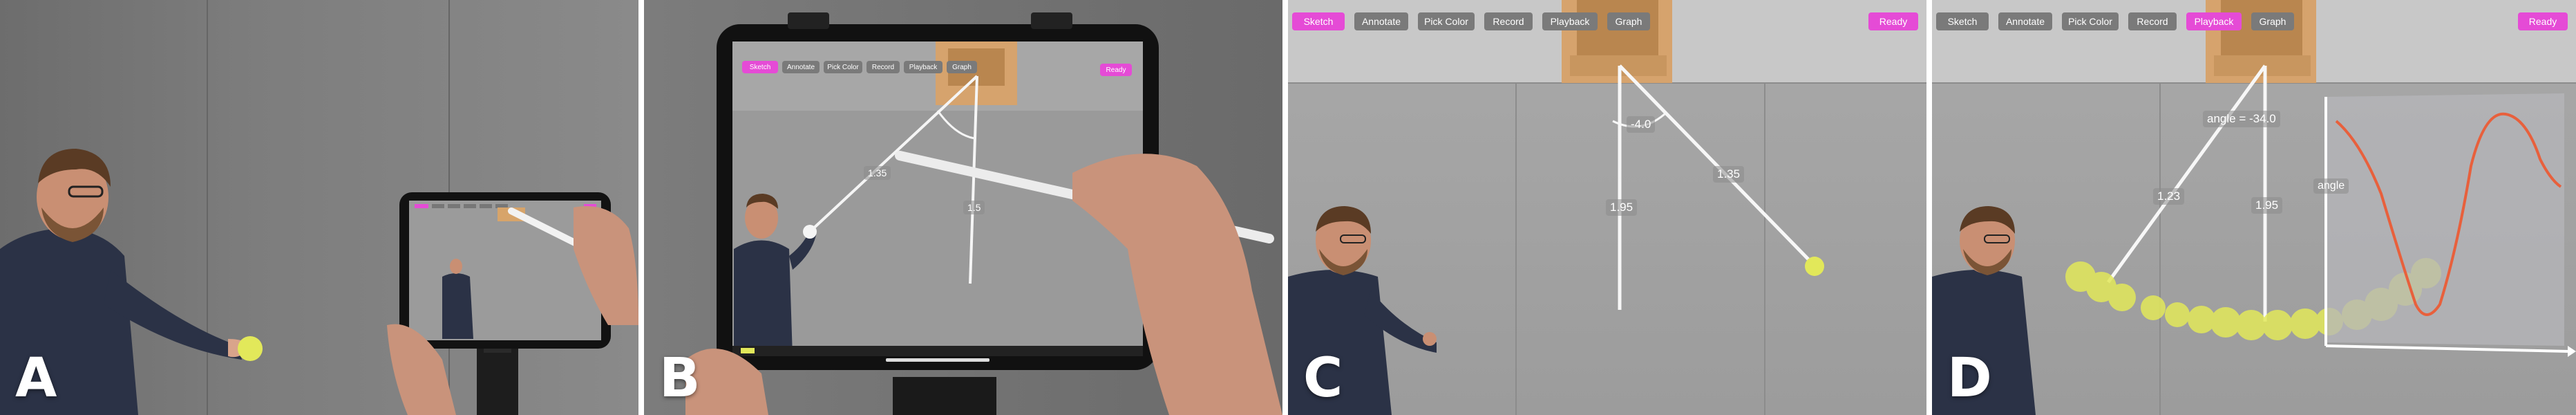 This screenshot has height=415, width=2576. Describe the element at coordinates (810, 232) in the screenshot. I see `ball-marker` at that location.